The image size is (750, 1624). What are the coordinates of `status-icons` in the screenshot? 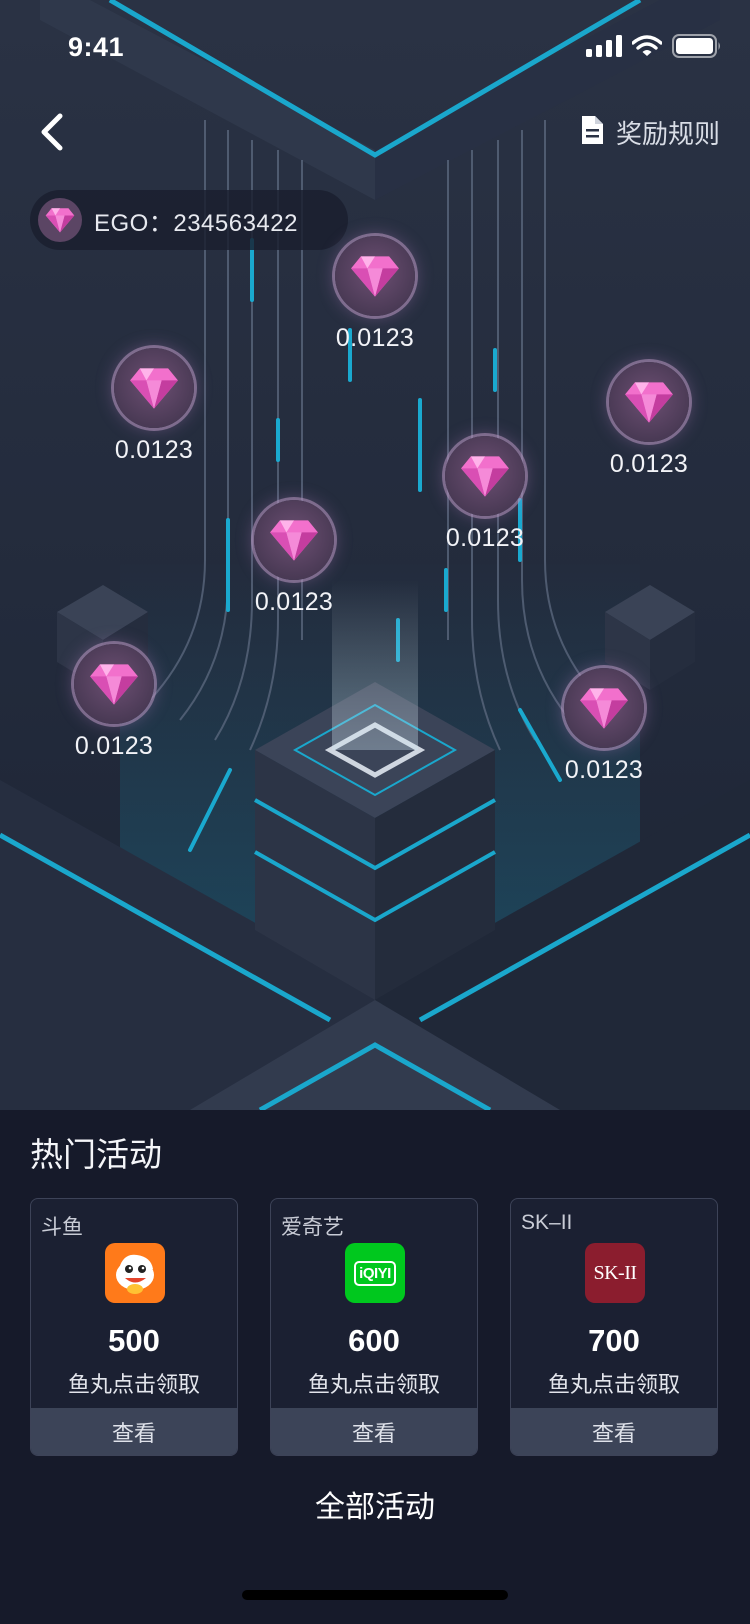 It's located at (654, 48).